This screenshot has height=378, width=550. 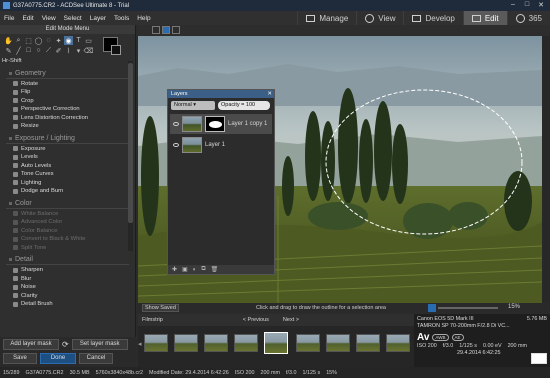 I want to click on lasso-tool-icon: ◌, so click(x=48, y=40).